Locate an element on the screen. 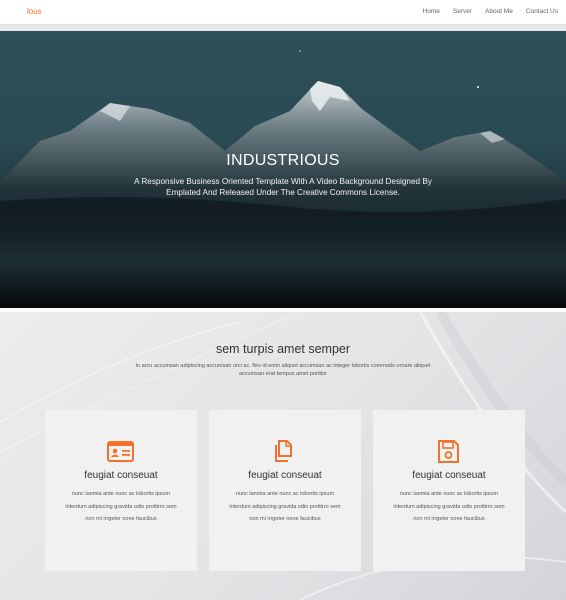 This screenshot has height=600, width=566. nav-contact-us: Contact Us is located at coordinates (542, 11).